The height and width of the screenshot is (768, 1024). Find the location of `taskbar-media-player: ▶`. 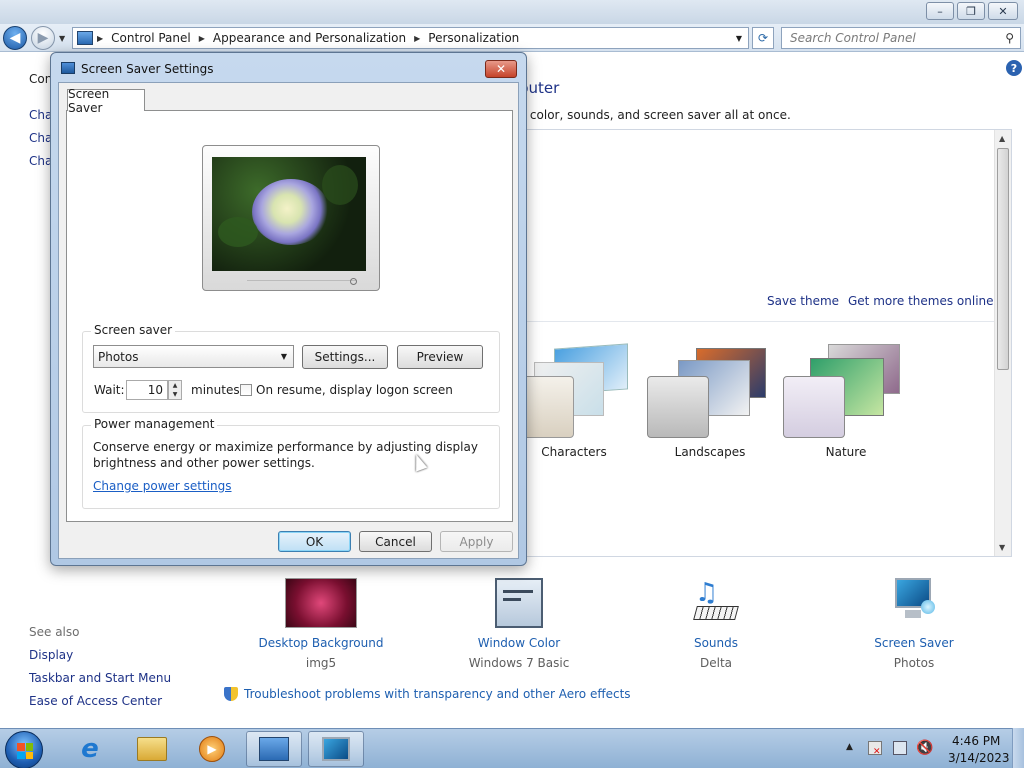

taskbar-media-player: ▶ is located at coordinates (212, 749).